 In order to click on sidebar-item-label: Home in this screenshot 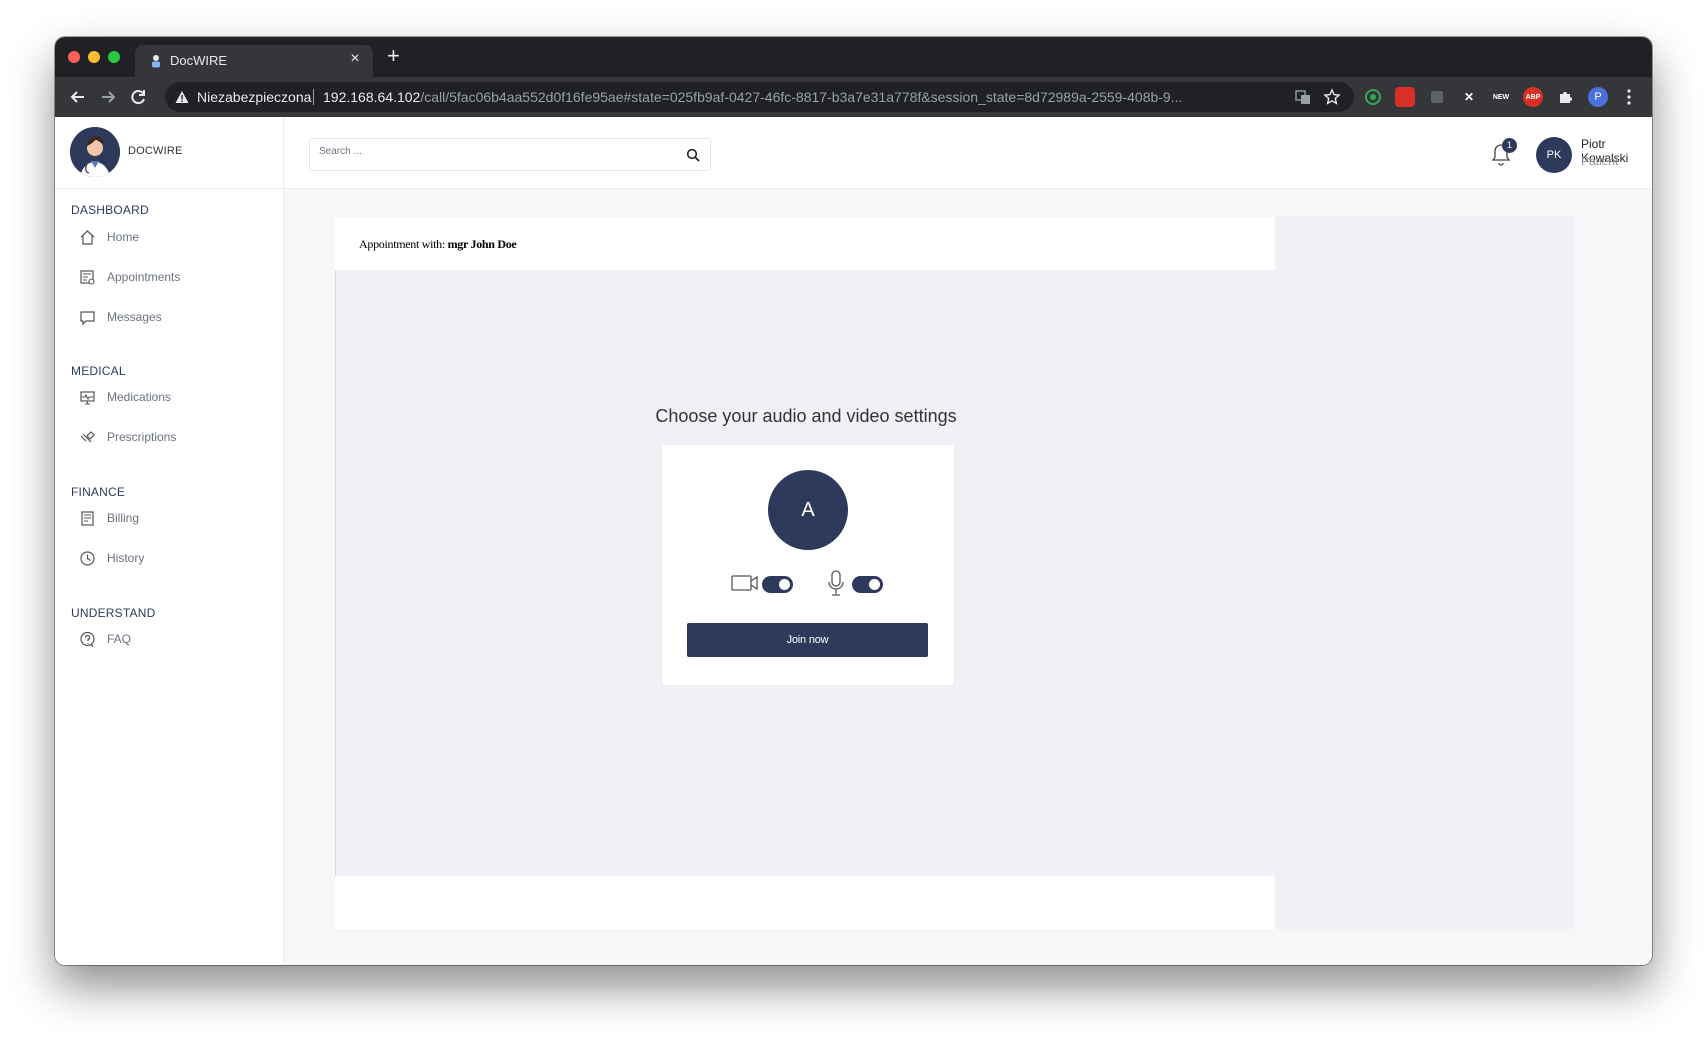, I will do `click(123, 237)`.